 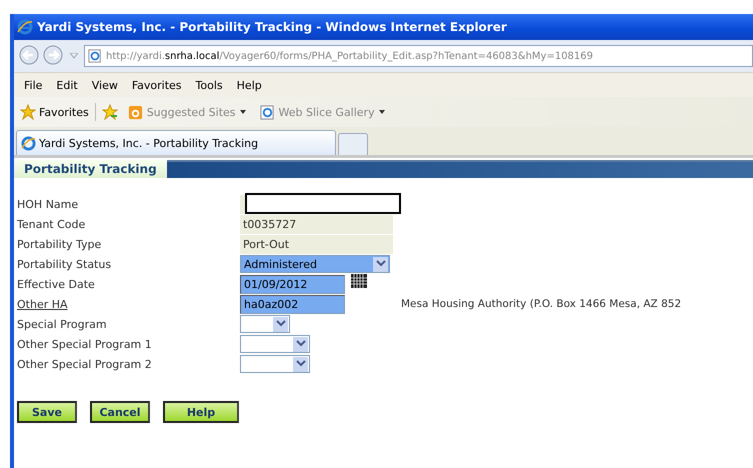 I want to click on add-favorite-icon, so click(x=110, y=112).